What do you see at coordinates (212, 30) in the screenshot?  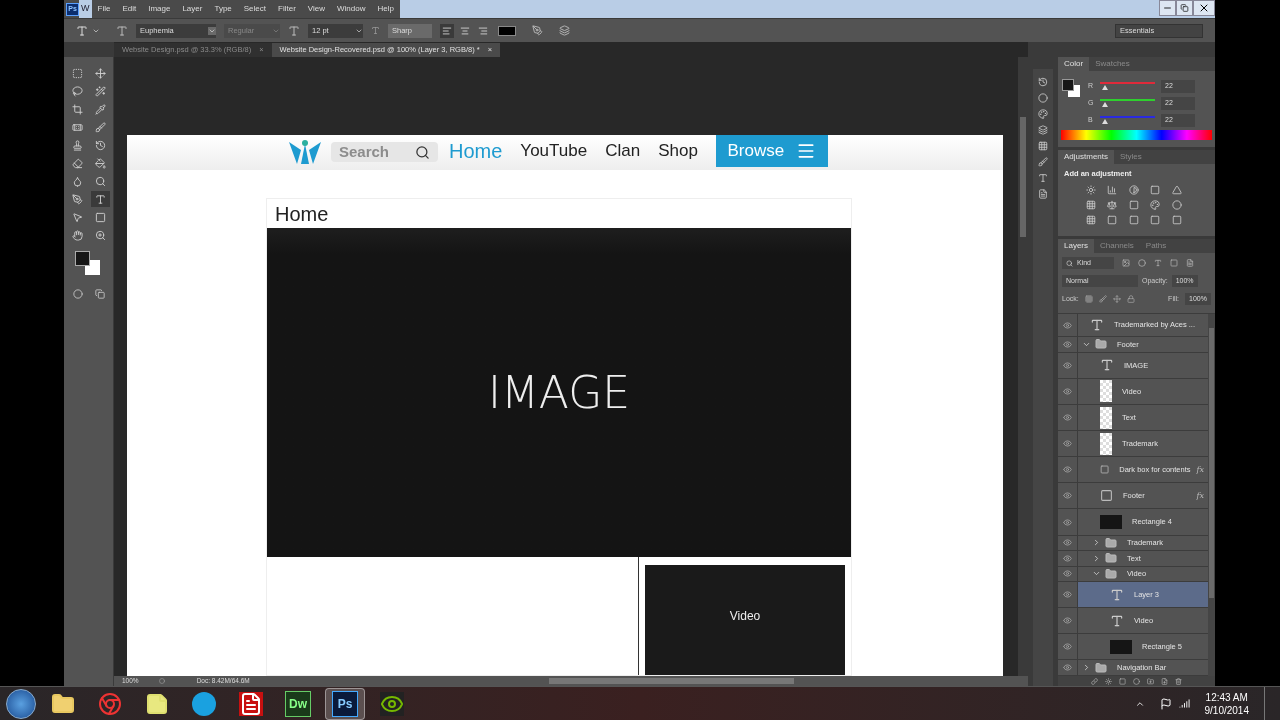 I see `caret-icon` at bounding box center [212, 30].